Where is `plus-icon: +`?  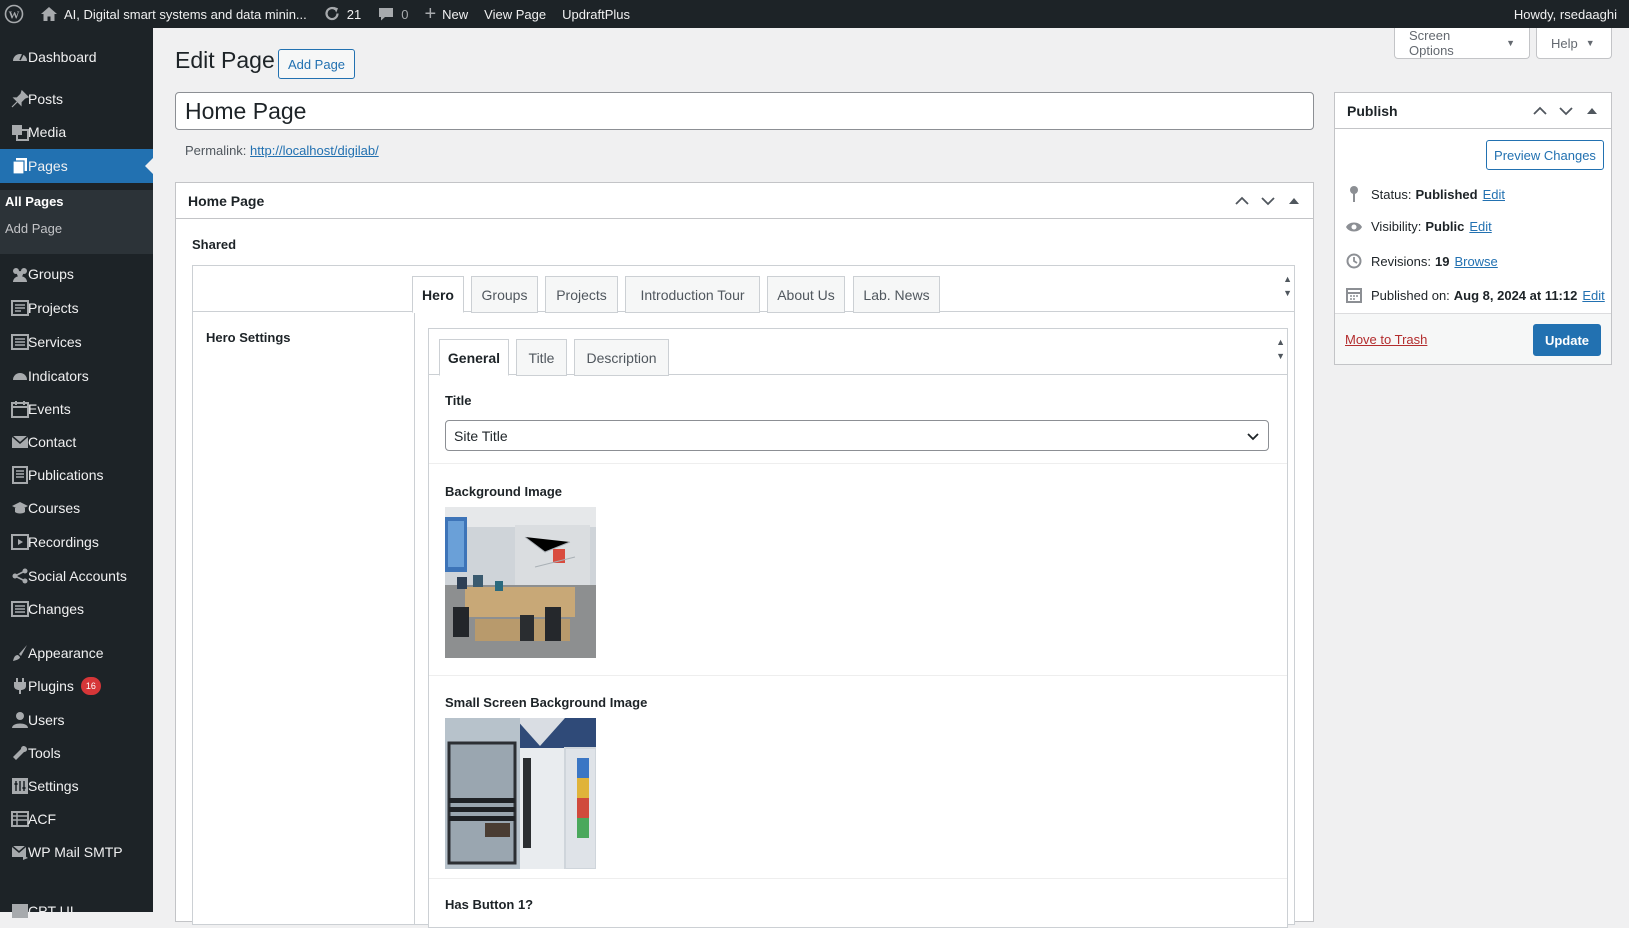 plus-icon: + is located at coordinates (430, 14).